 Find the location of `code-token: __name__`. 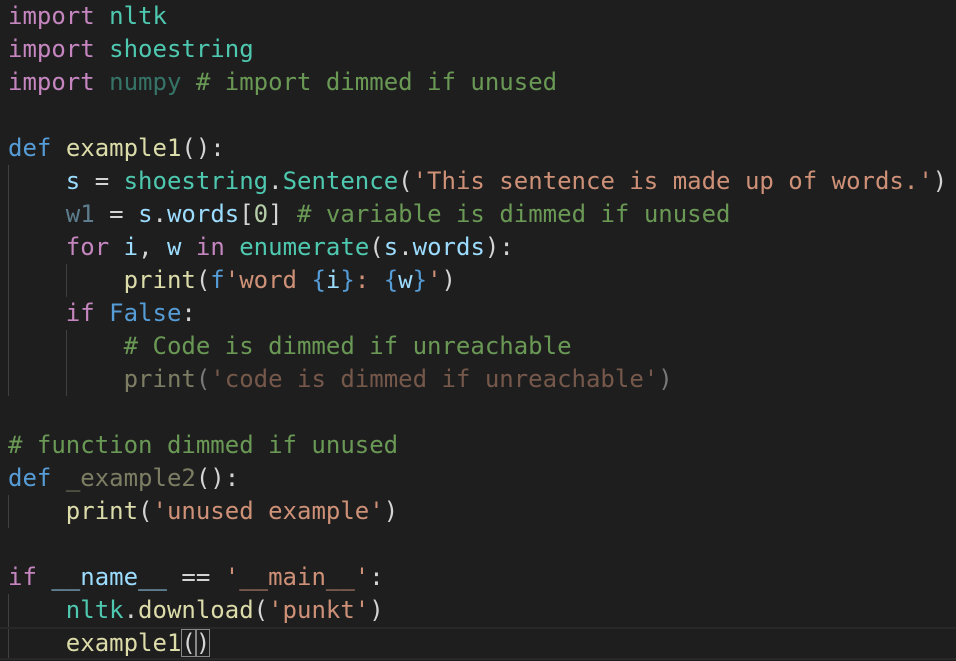

code-token: __name__ is located at coordinates (109, 577).